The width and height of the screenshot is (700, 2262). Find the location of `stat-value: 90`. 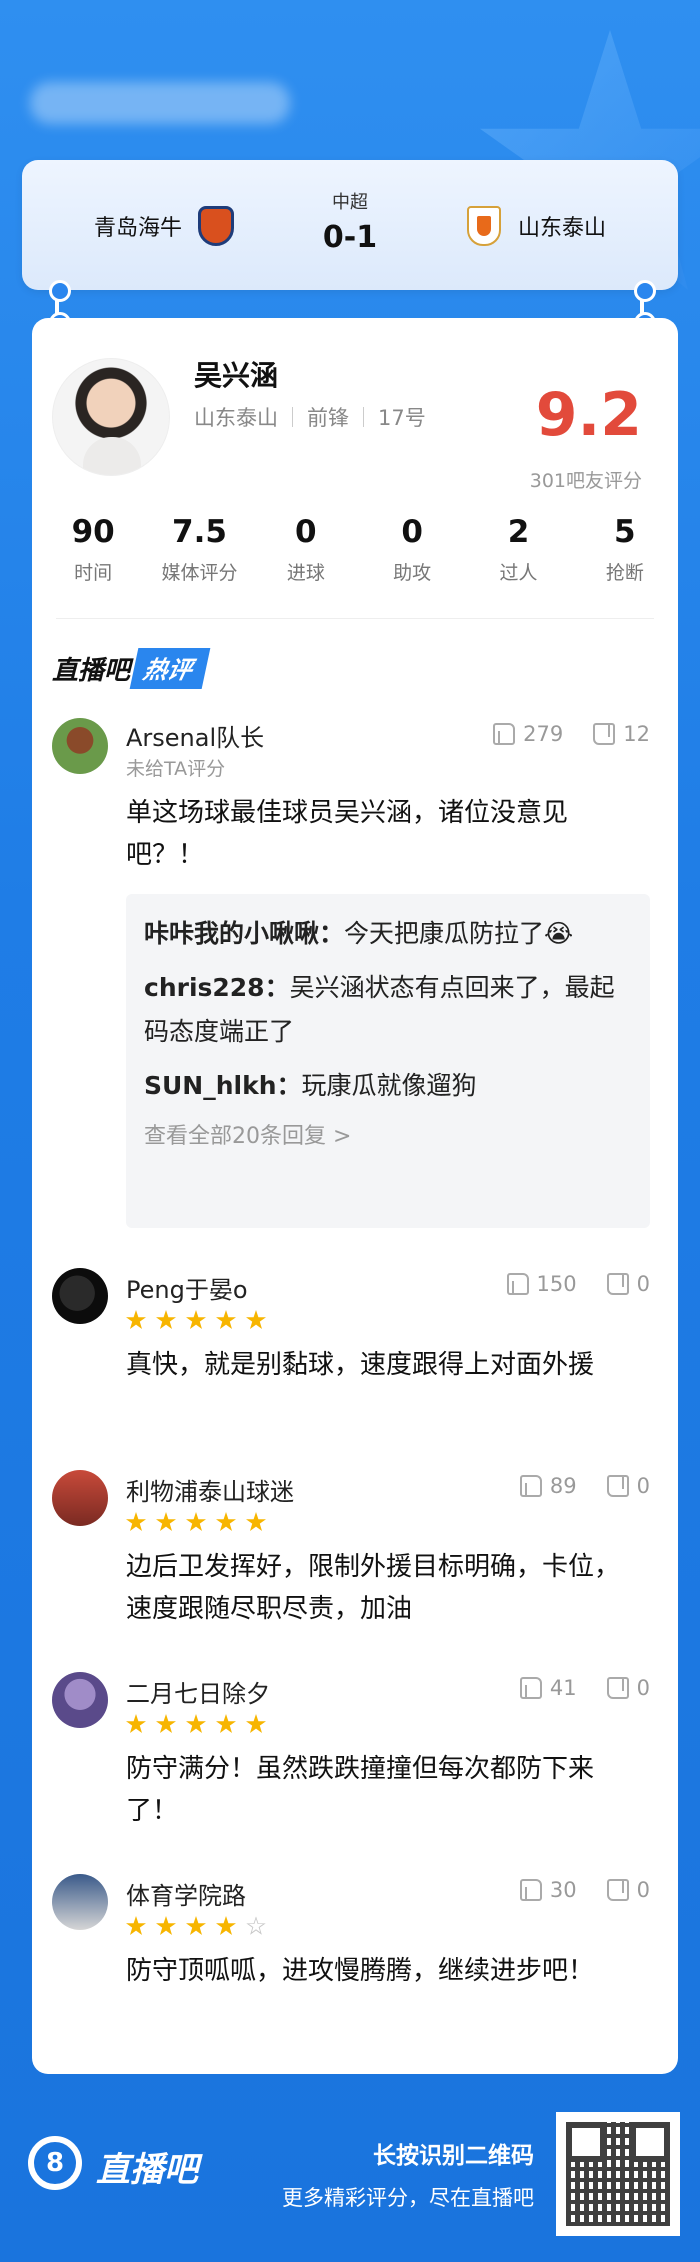

stat-value: 90 is located at coordinates (93, 532).